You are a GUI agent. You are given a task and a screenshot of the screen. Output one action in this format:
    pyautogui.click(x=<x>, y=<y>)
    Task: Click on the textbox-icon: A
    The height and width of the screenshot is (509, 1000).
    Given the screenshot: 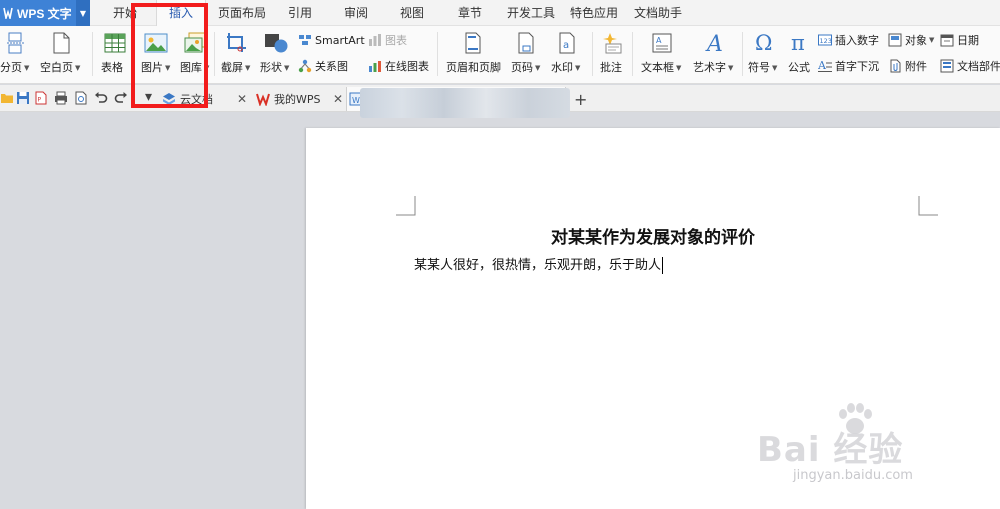 What is the action you would take?
    pyautogui.click(x=662, y=43)
    